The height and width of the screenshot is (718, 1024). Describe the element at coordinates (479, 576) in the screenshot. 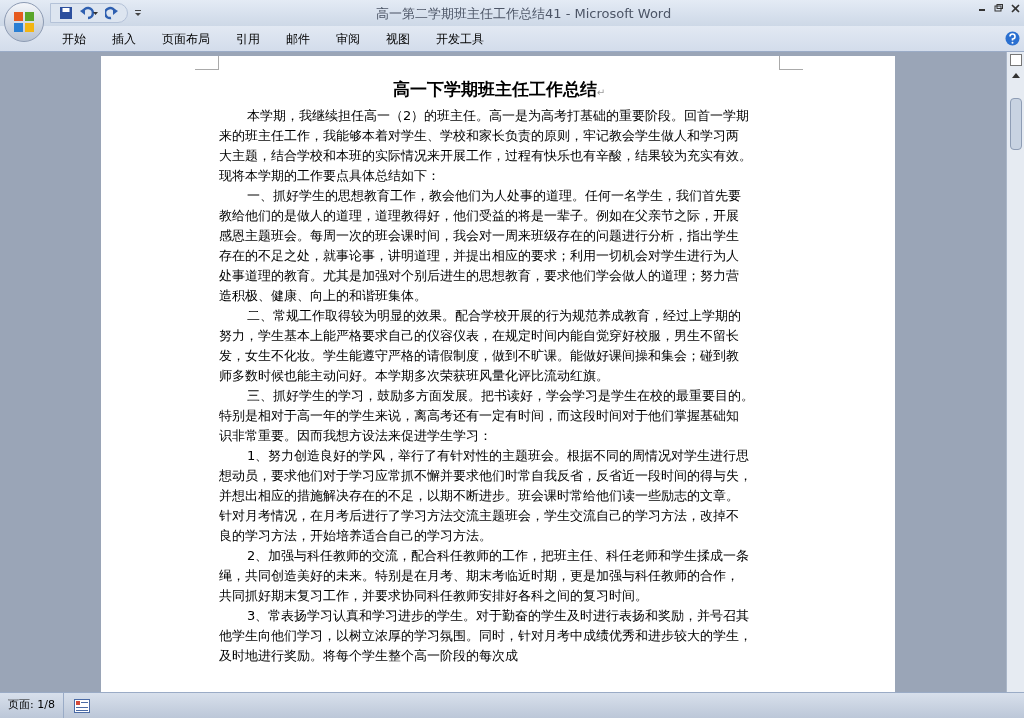

I see `text-line: 绳，共同创造美好的未来。特别是在月考、期末考临近时期，更是加强与科任教师的合作，` at that location.